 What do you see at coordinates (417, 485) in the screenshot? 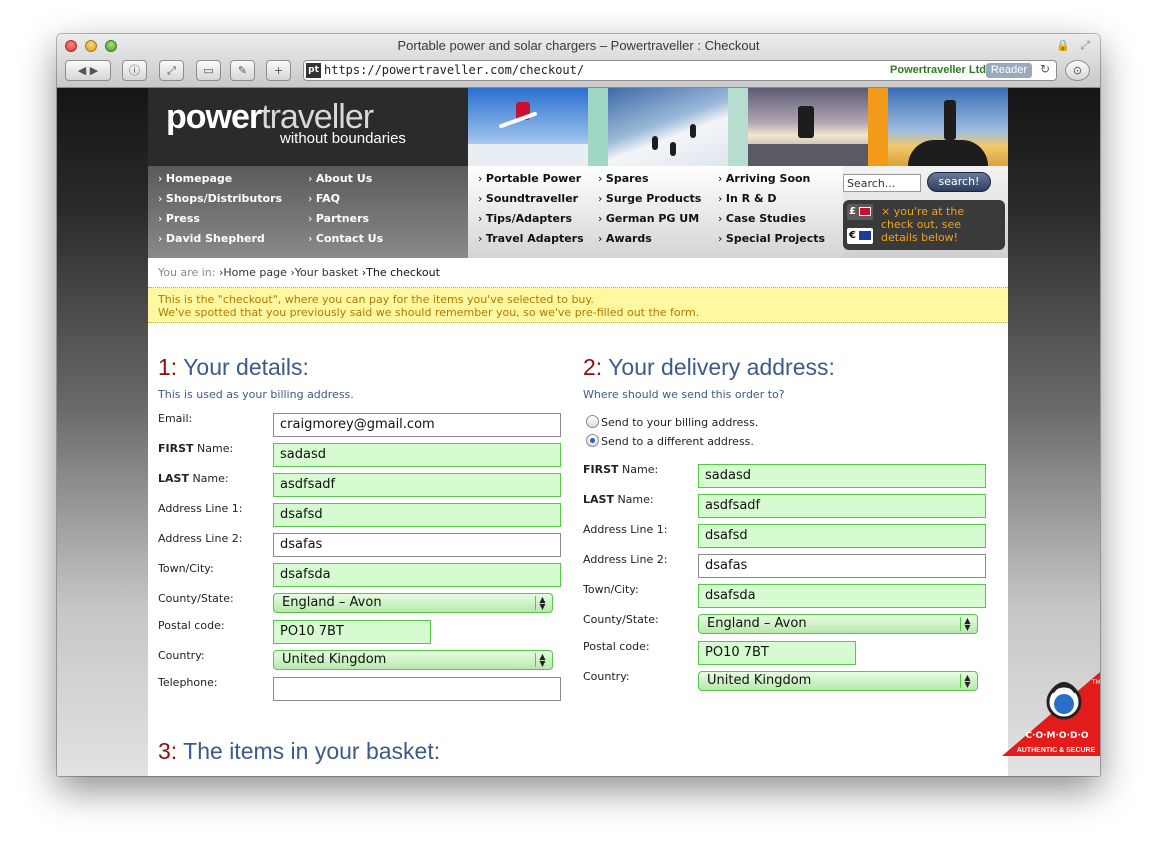
I see `last-name-field: asdfsadf` at bounding box center [417, 485].